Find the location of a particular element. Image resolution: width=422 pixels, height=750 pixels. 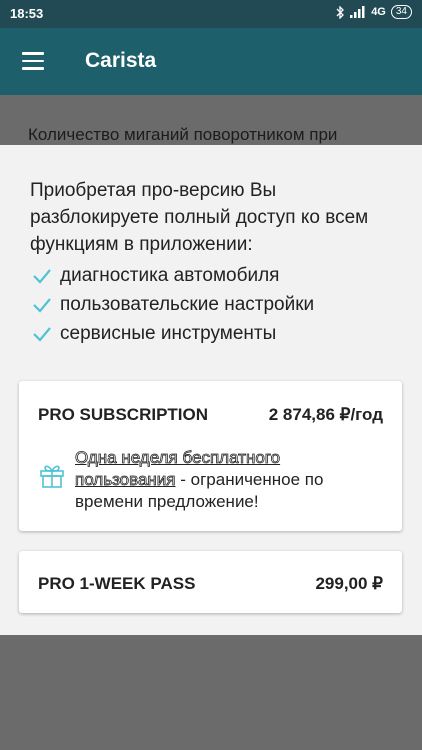

battery-indicator: 34 is located at coordinates (401, 12).